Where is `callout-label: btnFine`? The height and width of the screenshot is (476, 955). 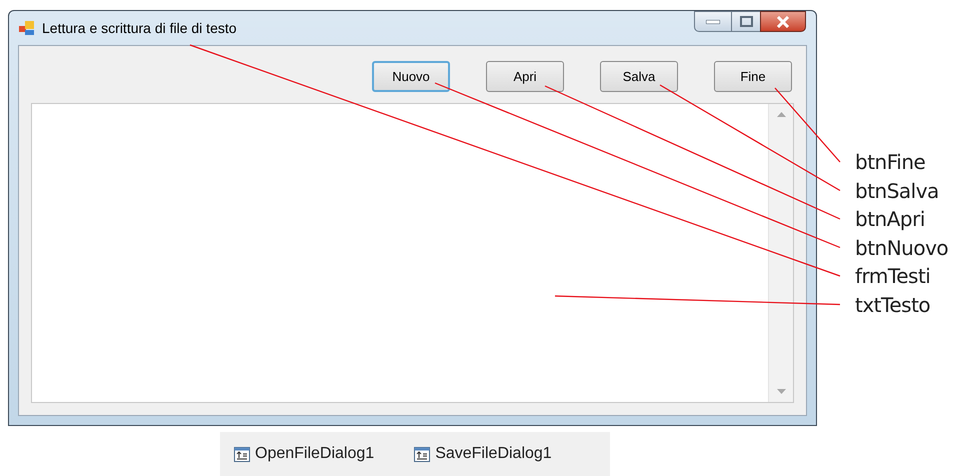 callout-label: btnFine is located at coordinates (890, 162).